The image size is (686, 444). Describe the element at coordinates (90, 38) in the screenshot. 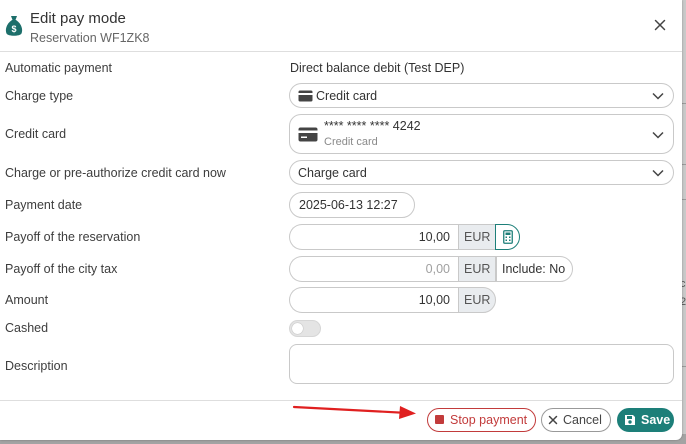

I see `modal-subtitle: Reservation WF1ZK8` at that location.